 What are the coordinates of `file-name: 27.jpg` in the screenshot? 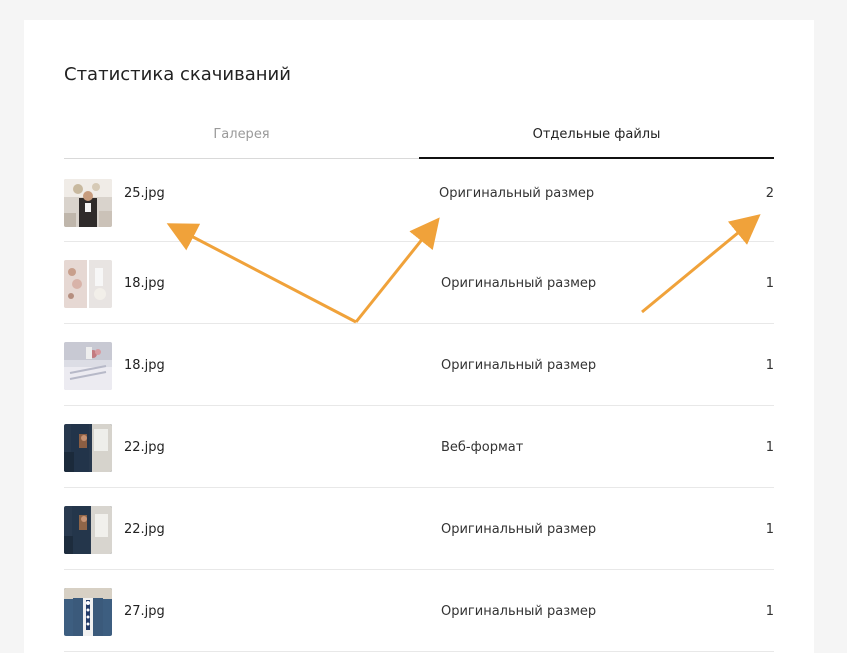 It's located at (144, 611).